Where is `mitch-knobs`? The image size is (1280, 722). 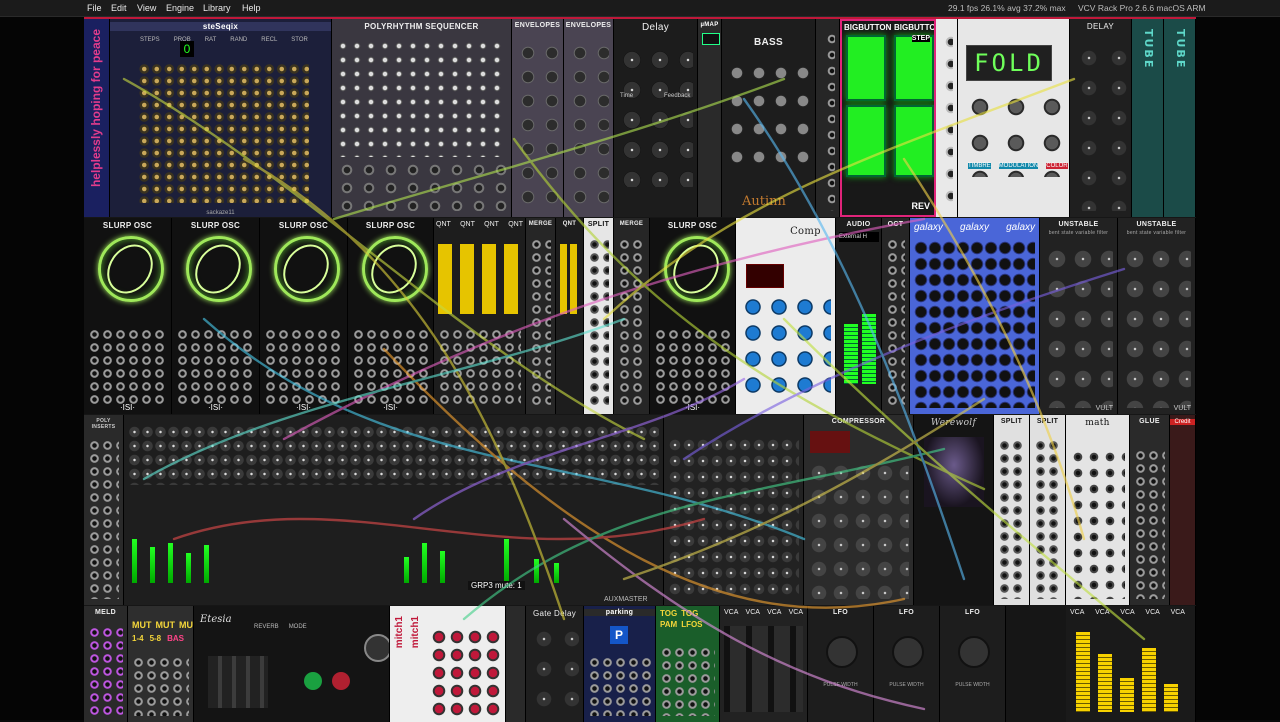
mitch-knobs is located at coordinates (465, 672).